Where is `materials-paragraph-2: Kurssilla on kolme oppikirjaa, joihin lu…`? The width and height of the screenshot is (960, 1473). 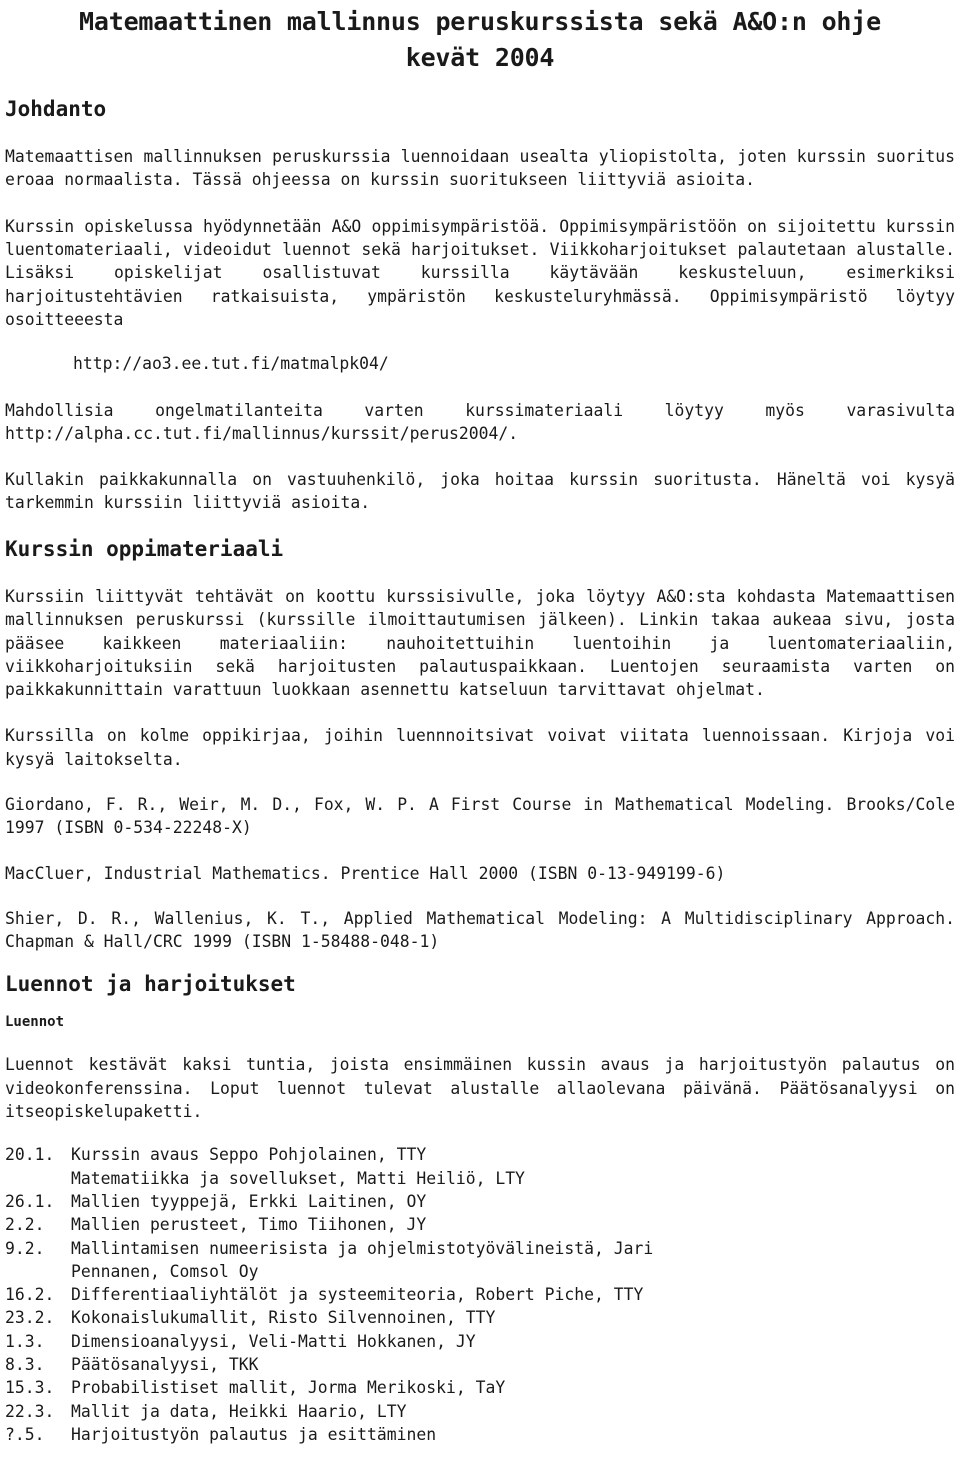
materials-paragraph-2: Kurssilla on kolme oppikirjaa, joihin lu… is located at coordinates (480, 747).